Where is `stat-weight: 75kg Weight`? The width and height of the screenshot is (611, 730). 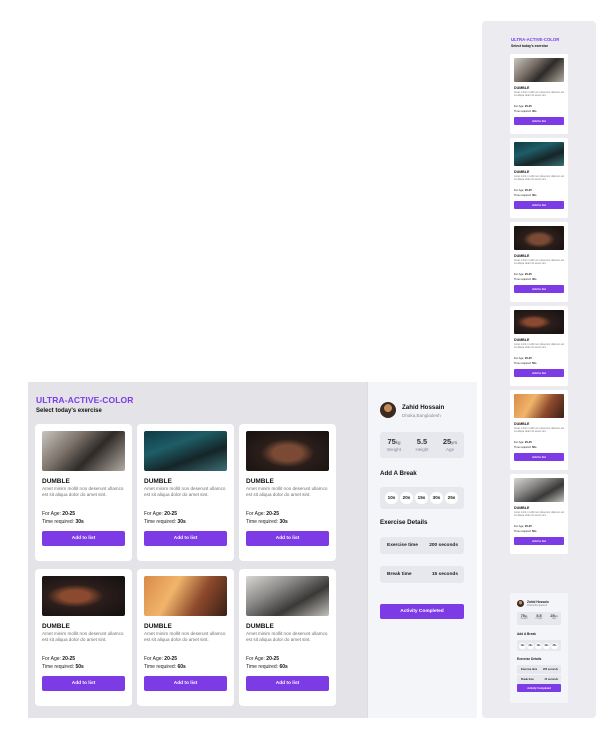
stat-weight: 75kg Weight is located at coordinates (524, 617).